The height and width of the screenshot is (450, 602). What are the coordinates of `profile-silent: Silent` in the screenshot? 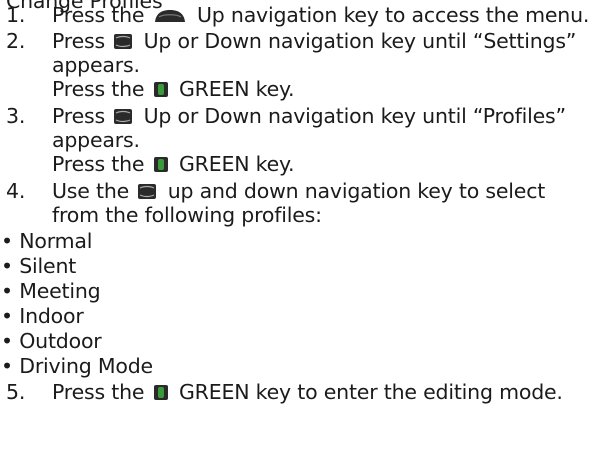 It's located at (48, 266).